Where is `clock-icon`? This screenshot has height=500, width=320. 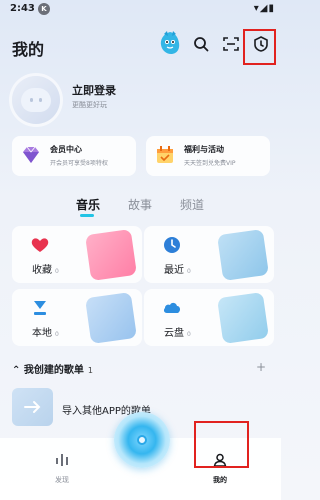 clock-icon is located at coordinates (172, 245).